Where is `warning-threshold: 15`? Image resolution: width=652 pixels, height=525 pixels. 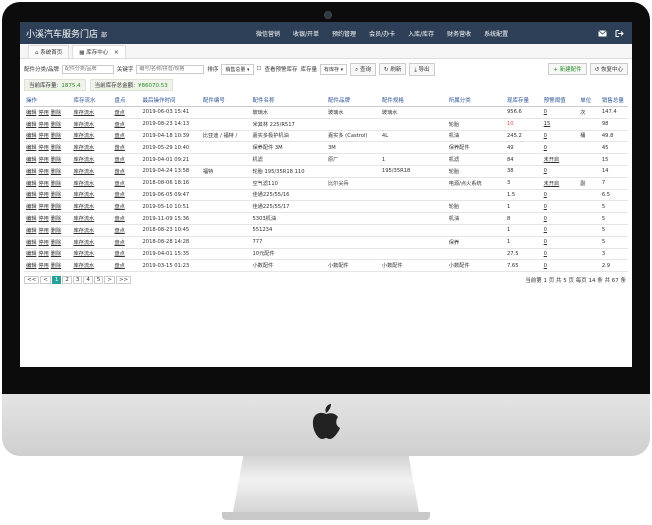 warning-threshold: 15 is located at coordinates (560, 124).